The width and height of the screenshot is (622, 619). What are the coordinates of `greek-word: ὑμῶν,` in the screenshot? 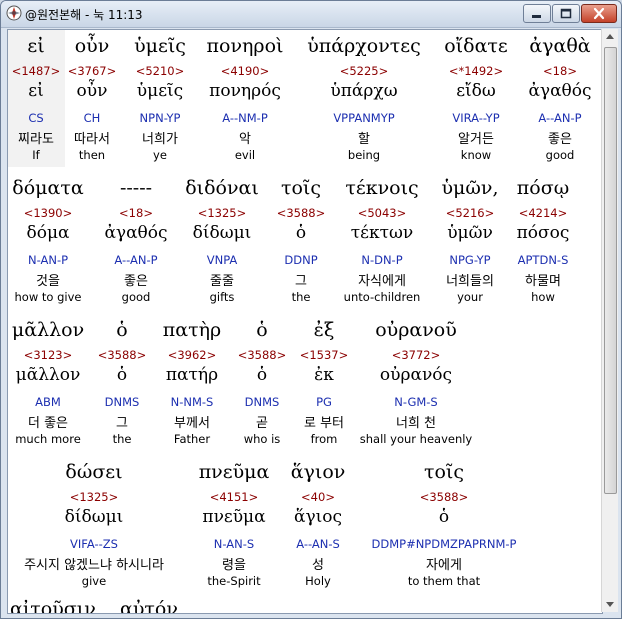 It's located at (470, 188).